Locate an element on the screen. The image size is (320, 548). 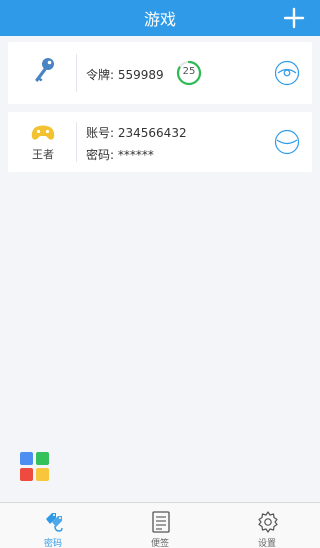
page-title: 游戏 is located at coordinates (159, 19).